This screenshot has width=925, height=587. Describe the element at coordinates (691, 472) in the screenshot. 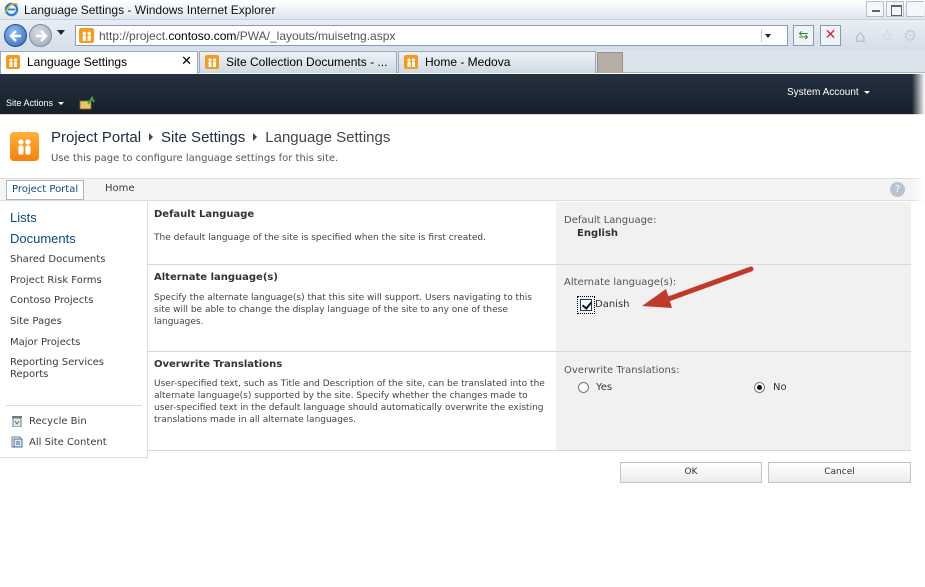

I see `ok-button: OK` at that location.